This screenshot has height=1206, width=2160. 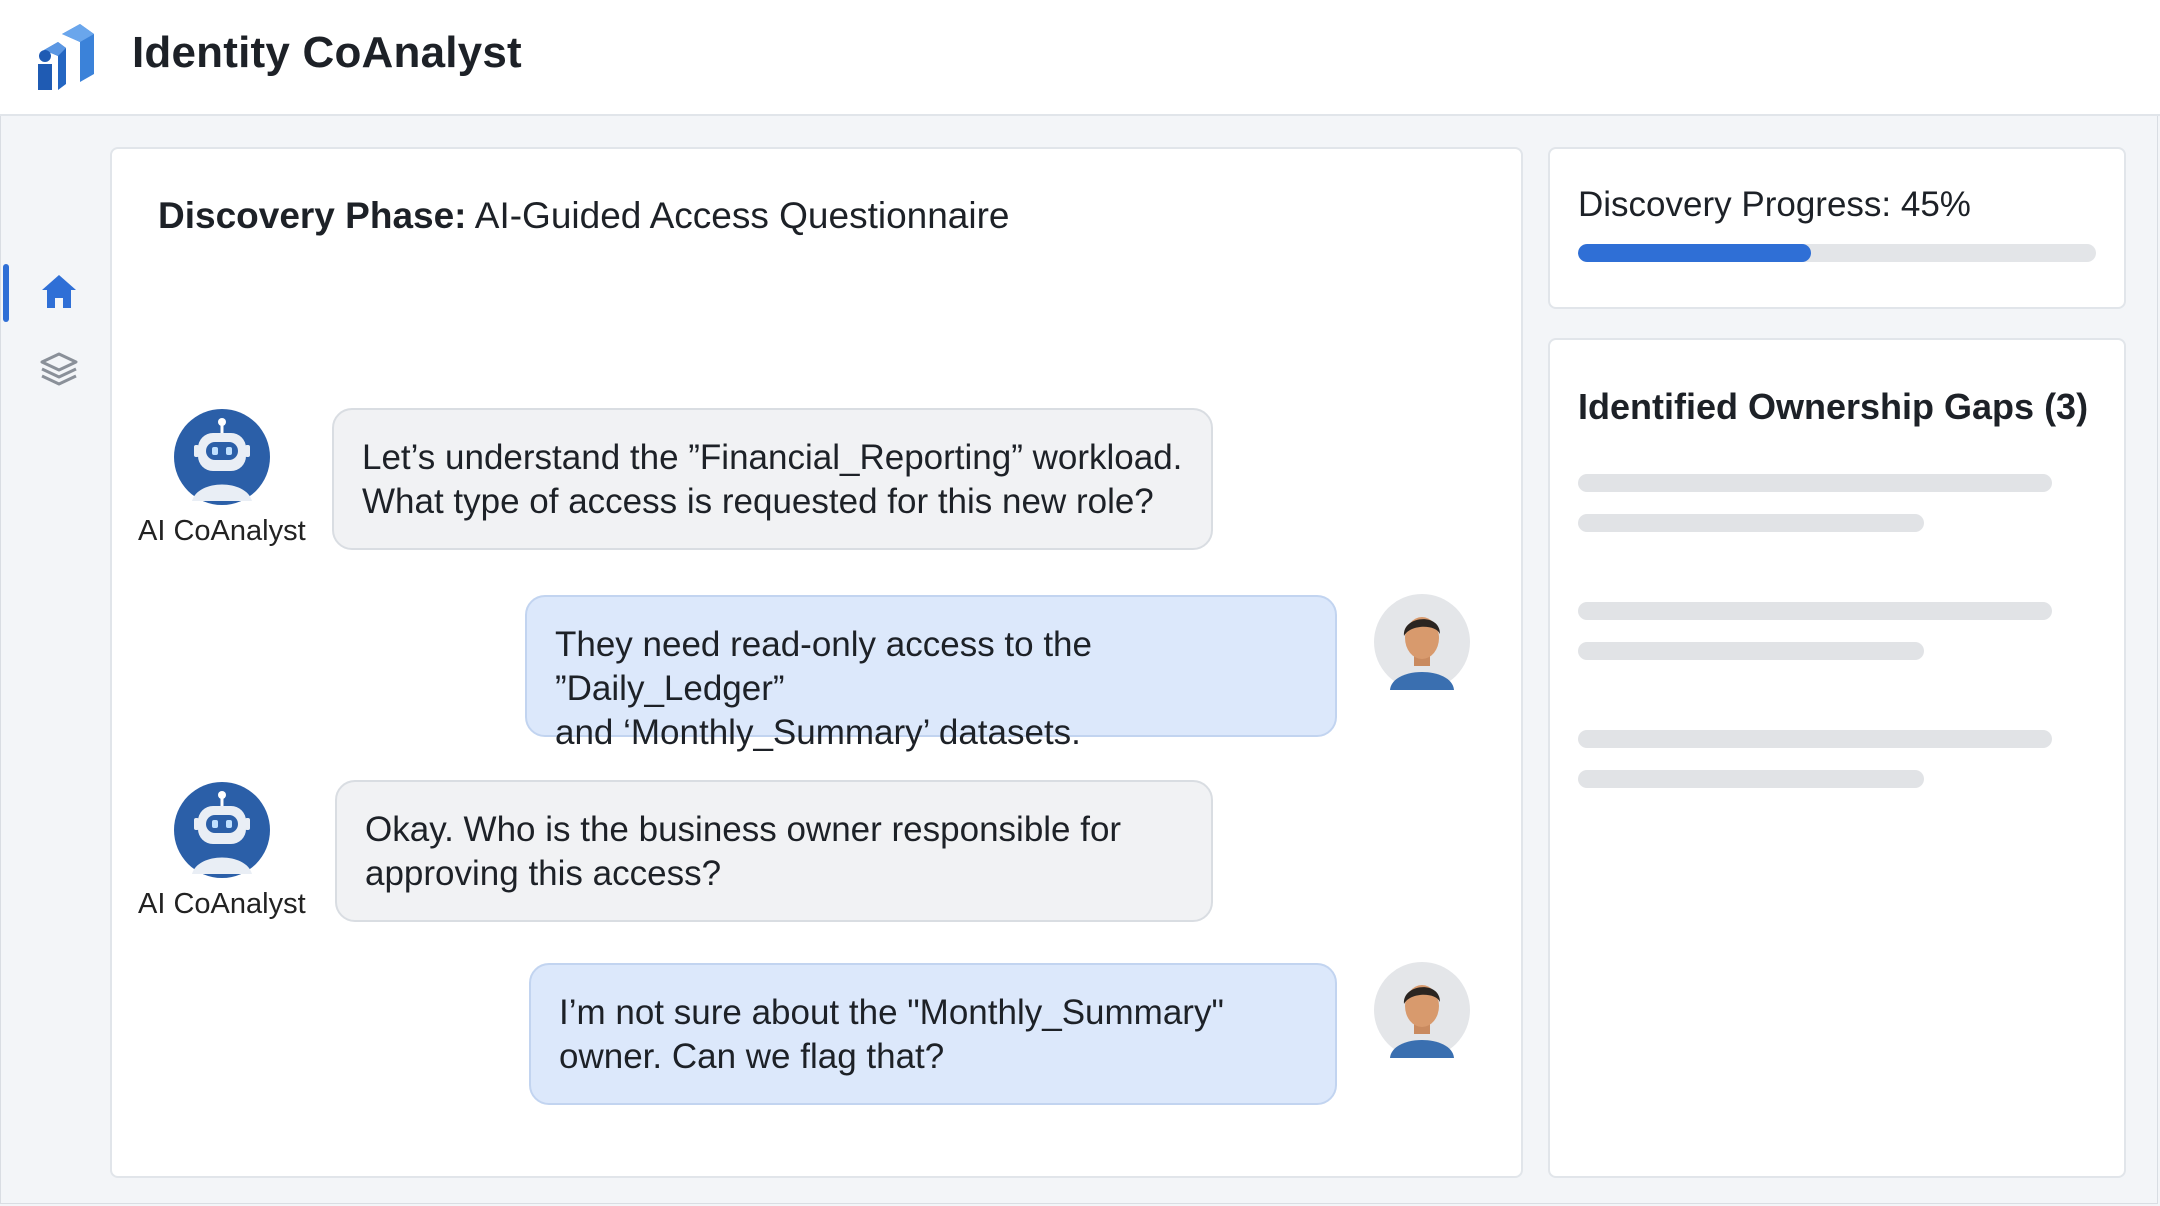 What do you see at coordinates (312, 215) in the screenshot?
I see `panel-heading-phase: Discovery Phase:` at bounding box center [312, 215].